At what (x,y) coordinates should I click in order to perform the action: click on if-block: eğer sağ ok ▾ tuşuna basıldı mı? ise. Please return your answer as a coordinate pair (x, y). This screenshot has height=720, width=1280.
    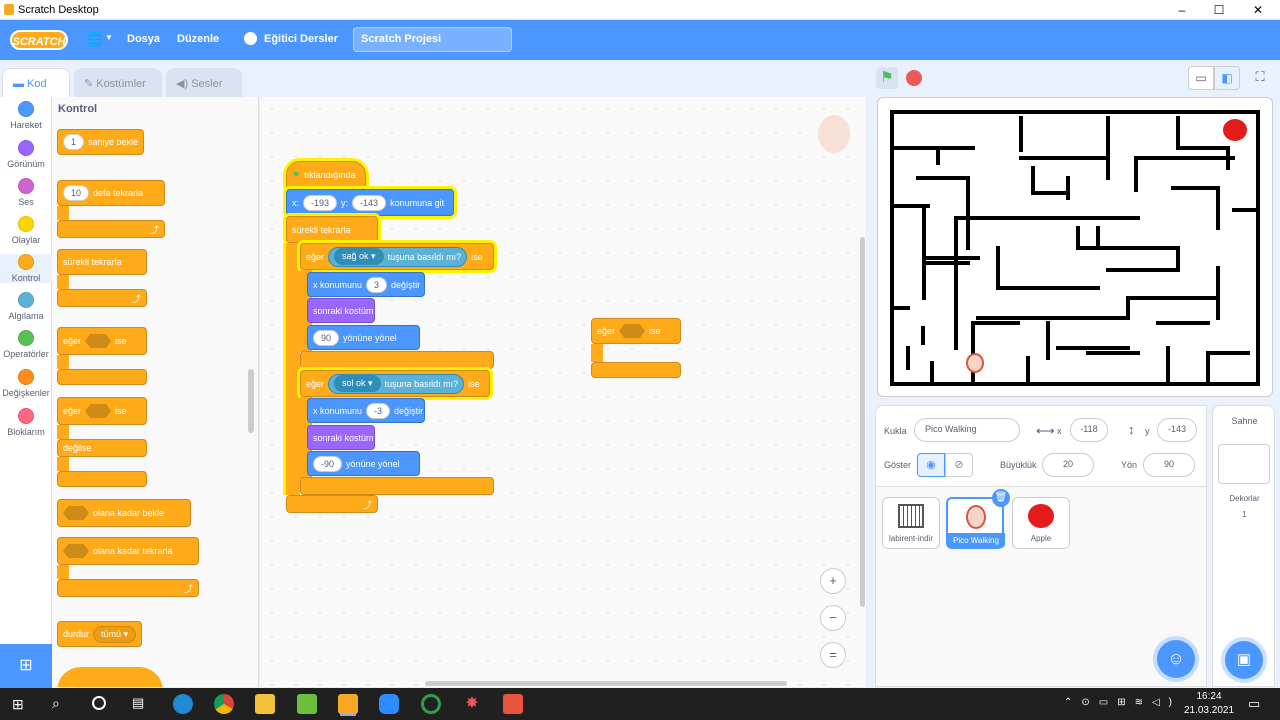
    Looking at the image, I should click on (397, 256).